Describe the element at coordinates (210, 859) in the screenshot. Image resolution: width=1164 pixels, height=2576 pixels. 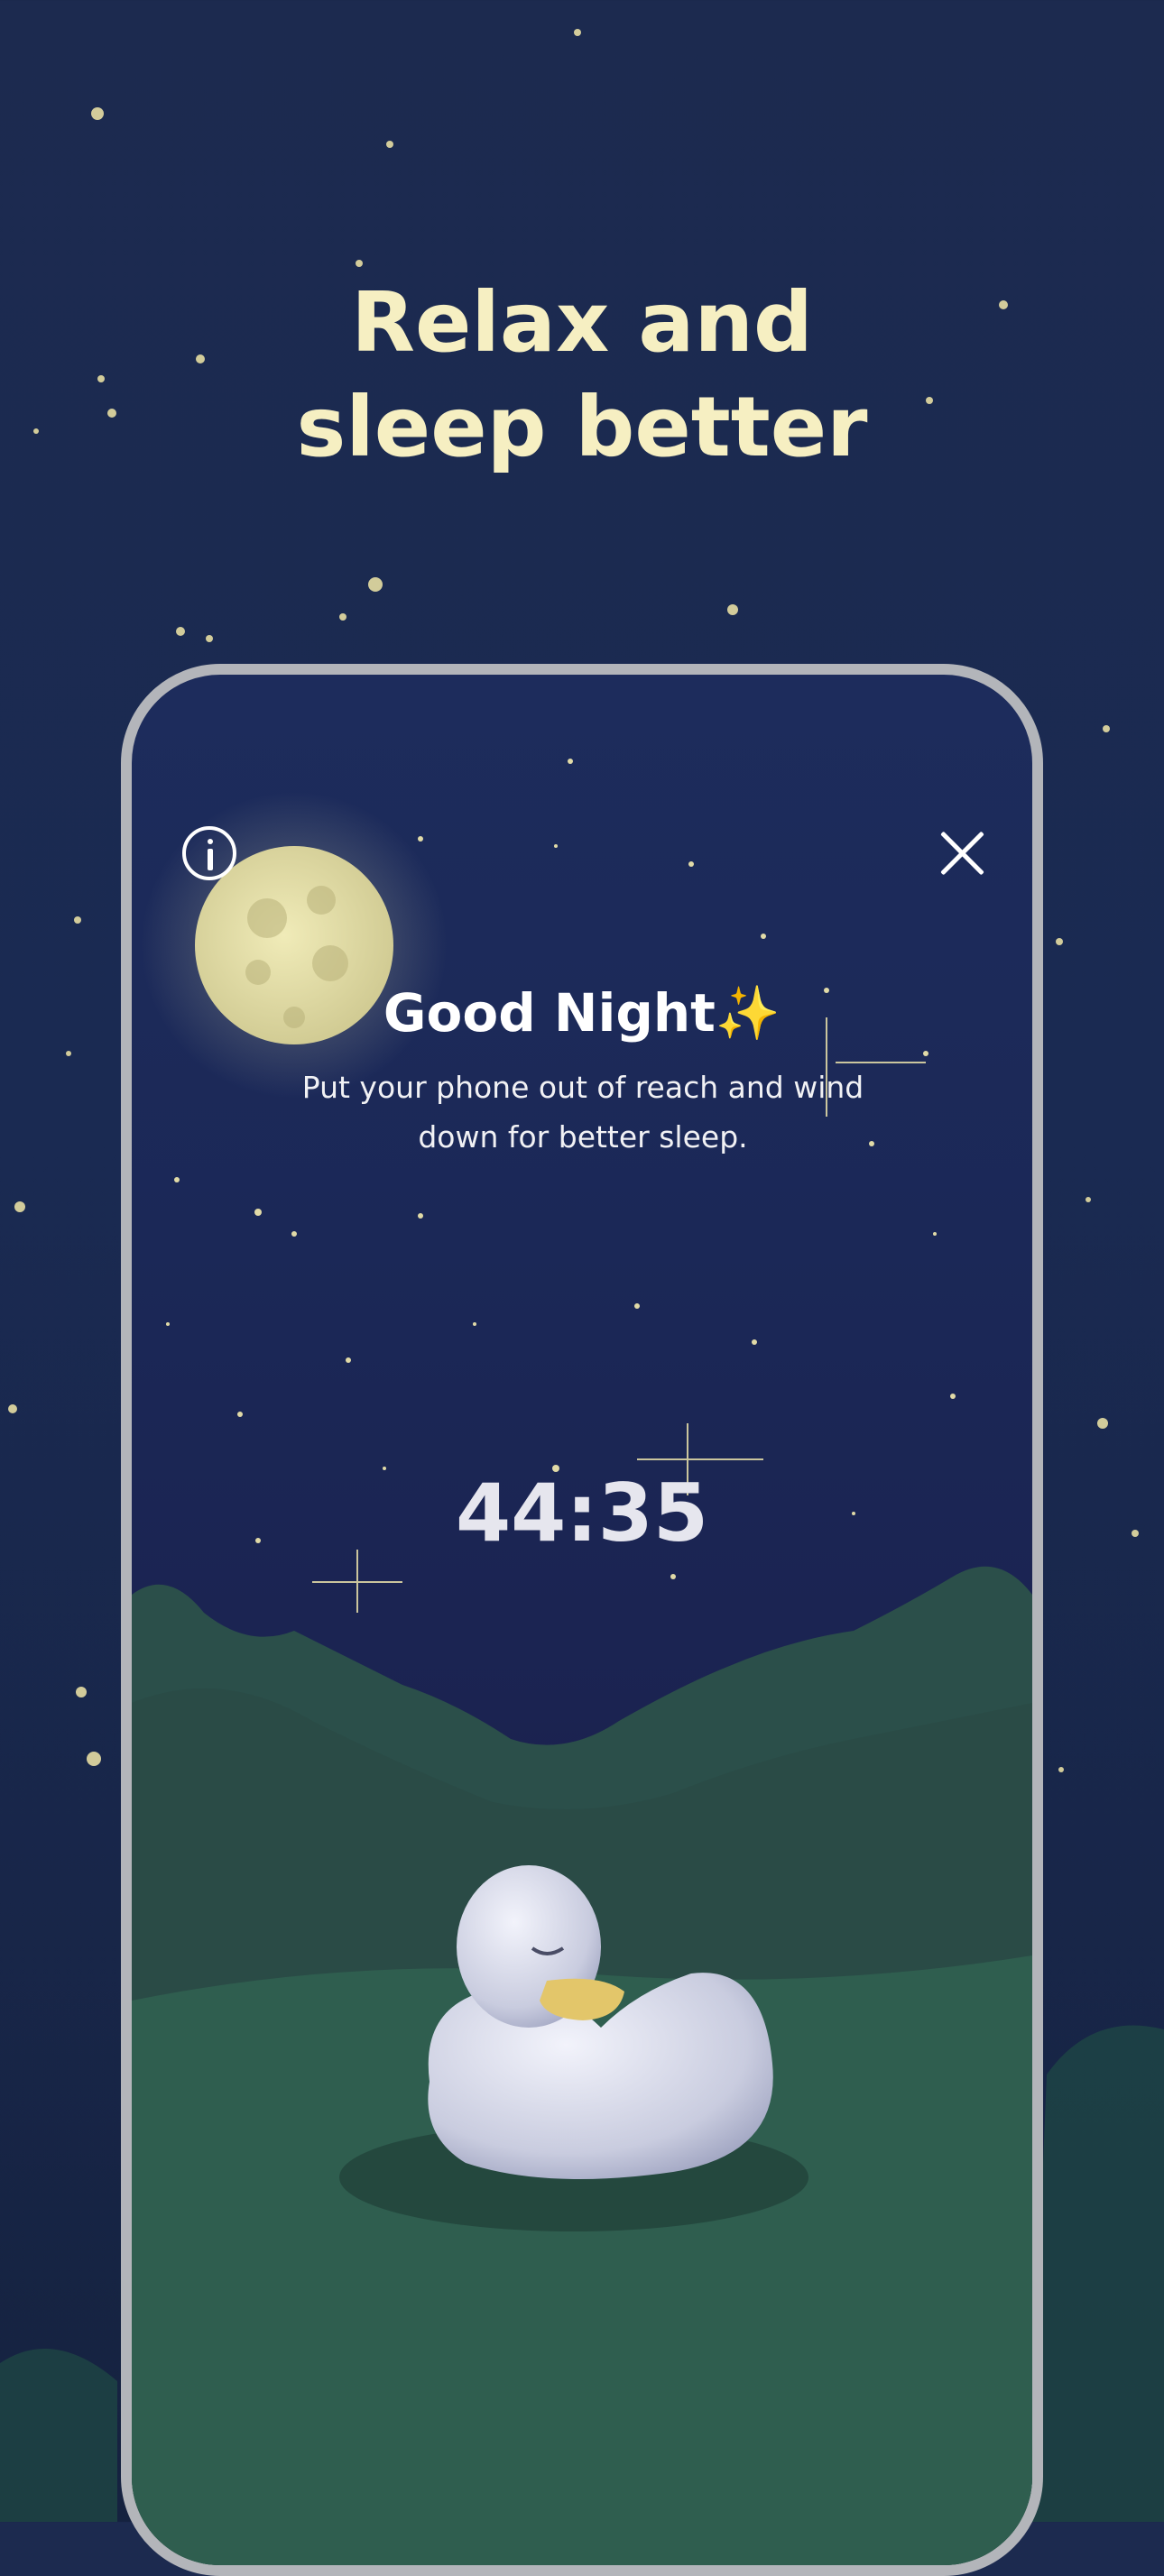
I see `info-icon-bar` at that location.